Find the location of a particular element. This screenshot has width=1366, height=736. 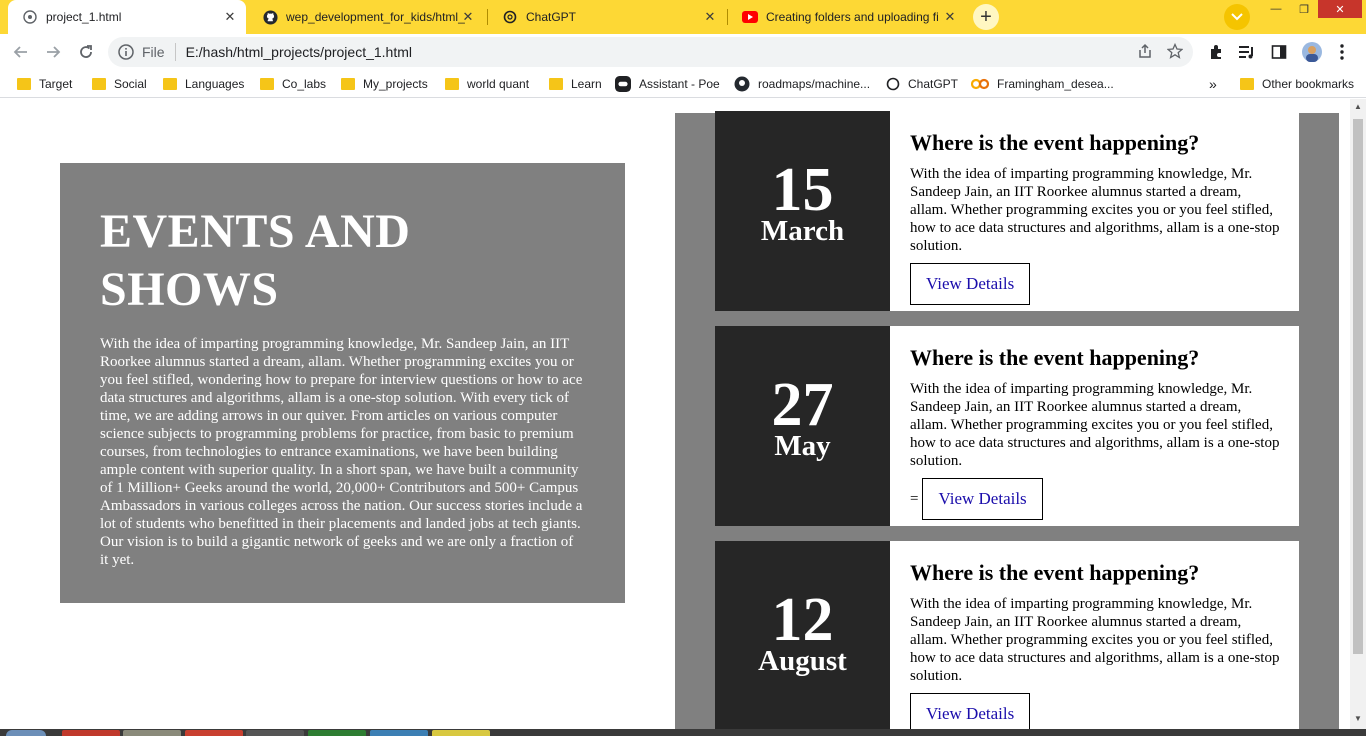

info-icon is located at coordinates (126, 52).